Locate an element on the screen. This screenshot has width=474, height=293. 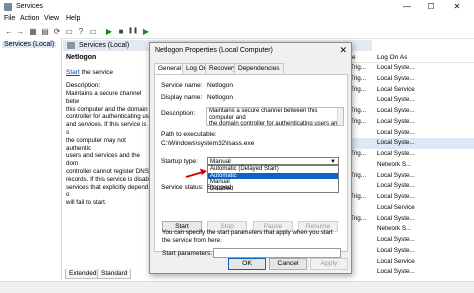
tree-item-services-local: Services (Local) is located at coordinates (29, 44).